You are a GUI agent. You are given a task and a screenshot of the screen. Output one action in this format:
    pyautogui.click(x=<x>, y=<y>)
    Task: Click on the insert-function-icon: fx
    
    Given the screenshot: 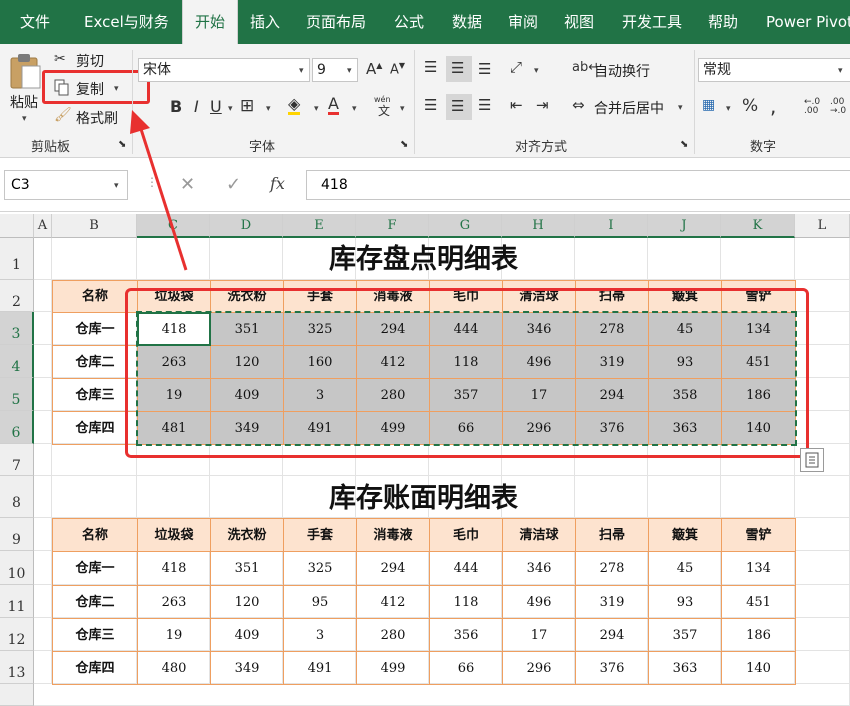 What is the action you would take?
    pyautogui.click(x=277, y=184)
    